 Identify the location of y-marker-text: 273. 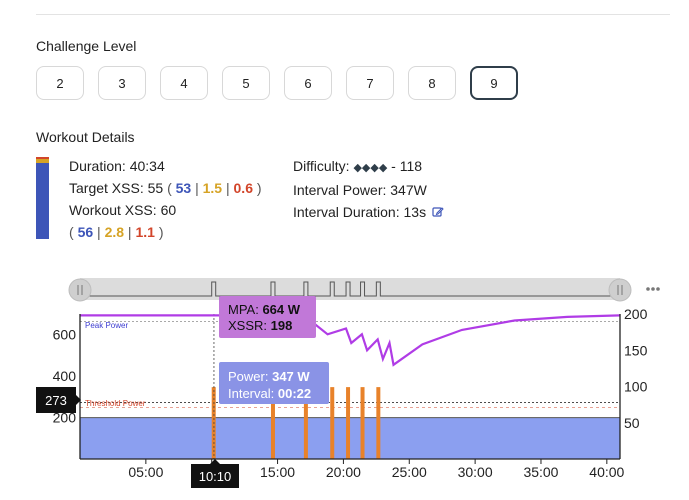
(56, 400).